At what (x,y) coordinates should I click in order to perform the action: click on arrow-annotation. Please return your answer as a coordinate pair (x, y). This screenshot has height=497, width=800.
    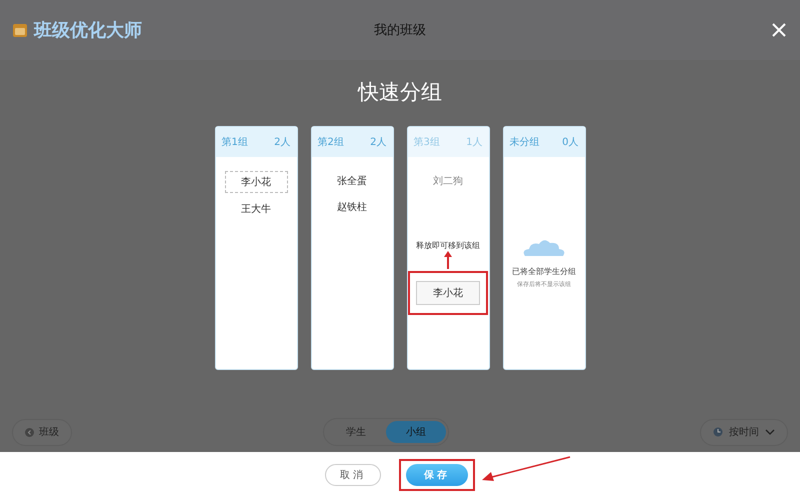
    Looking at the image, I should click on (448, 260).